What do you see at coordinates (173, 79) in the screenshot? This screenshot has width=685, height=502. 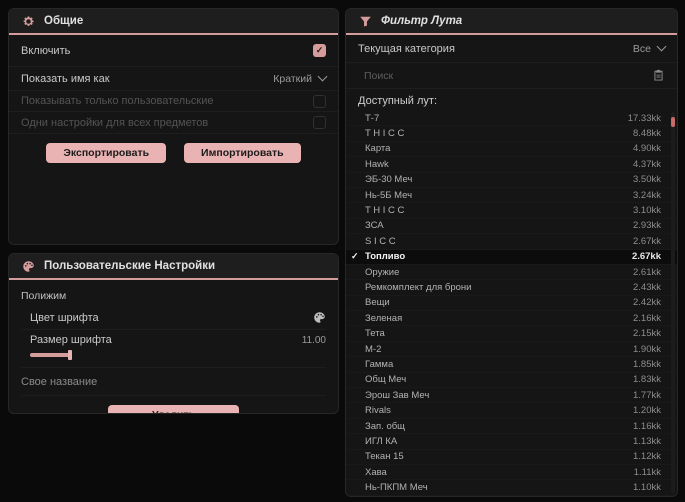 I see `name-mode-row: Показать имя как Краткий` at bounding box center [173, 79].